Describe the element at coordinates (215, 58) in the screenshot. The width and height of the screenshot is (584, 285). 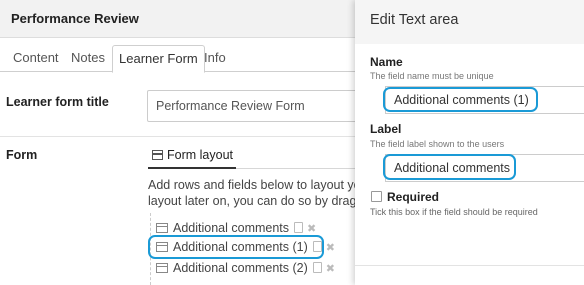
I see `tab-info: Info` at that location.